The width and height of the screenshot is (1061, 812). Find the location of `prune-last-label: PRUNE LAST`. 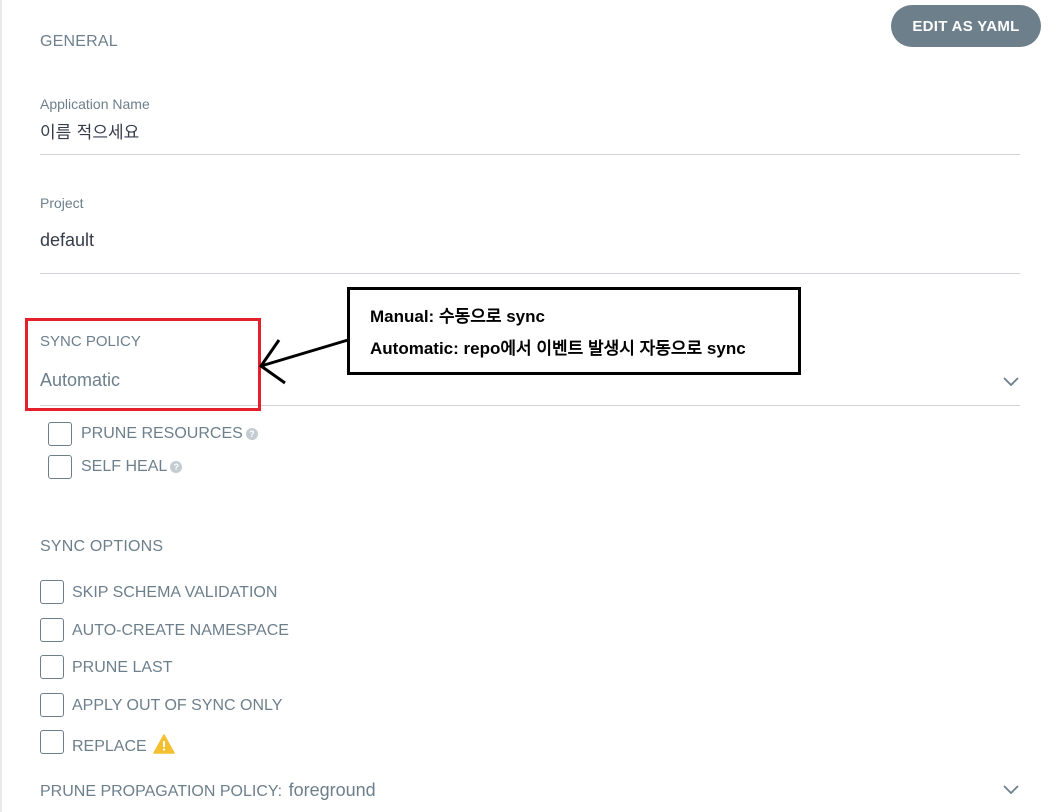

prune-last-label: PRUNE LAST is located at coordinates (122, 667).